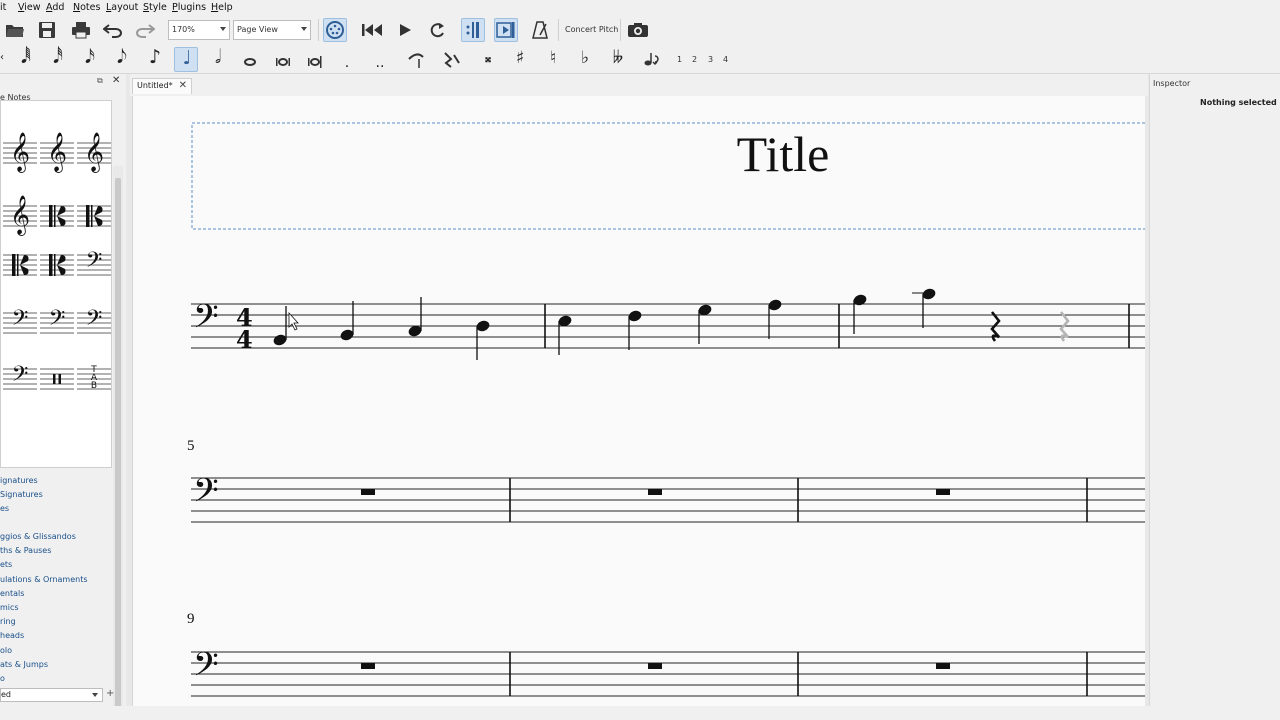 The height and width of the screenshot is (720, 1280). Describe the element at coordinates (199, 30) in the screenshot. I see `zoom-select: 170%` at that location.